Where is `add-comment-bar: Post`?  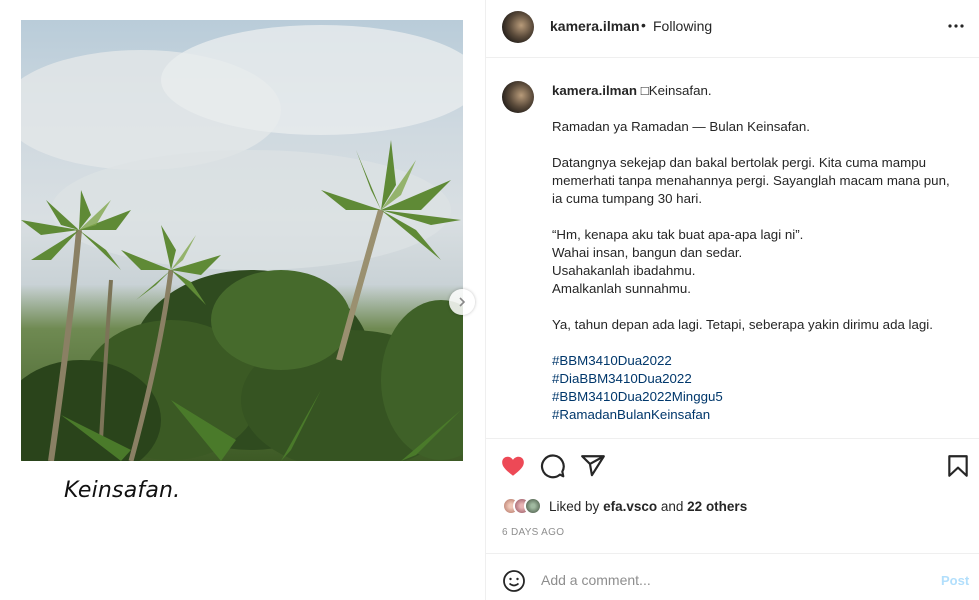
add-comment-bar: Post is located at coordinates (732, 576).